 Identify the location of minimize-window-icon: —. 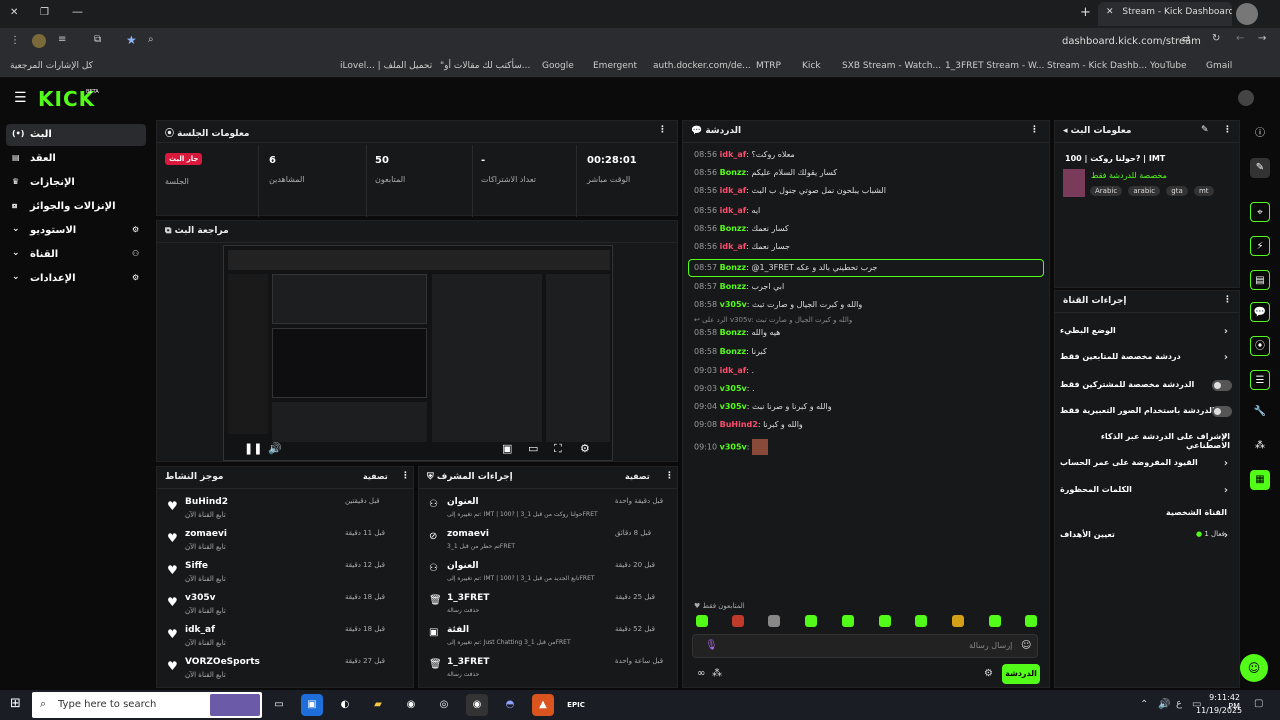
(77, 11).